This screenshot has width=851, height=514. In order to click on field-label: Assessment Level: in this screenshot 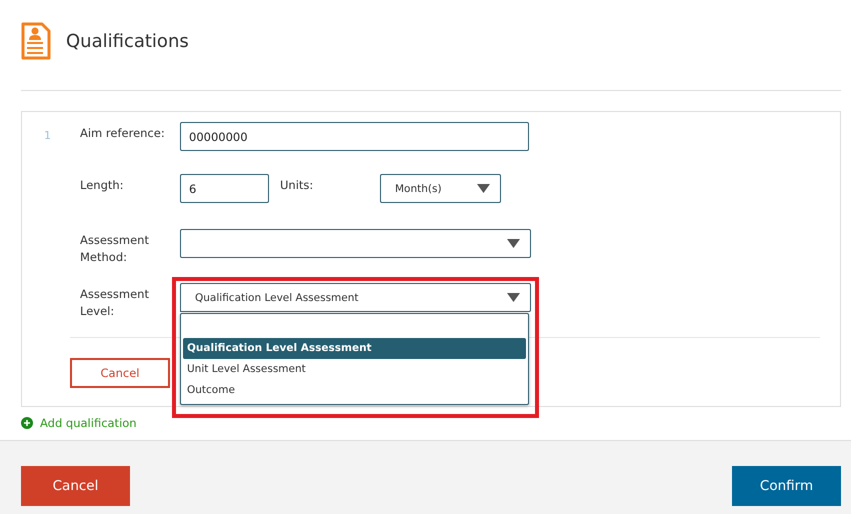, I will do `click(115, 303)`.